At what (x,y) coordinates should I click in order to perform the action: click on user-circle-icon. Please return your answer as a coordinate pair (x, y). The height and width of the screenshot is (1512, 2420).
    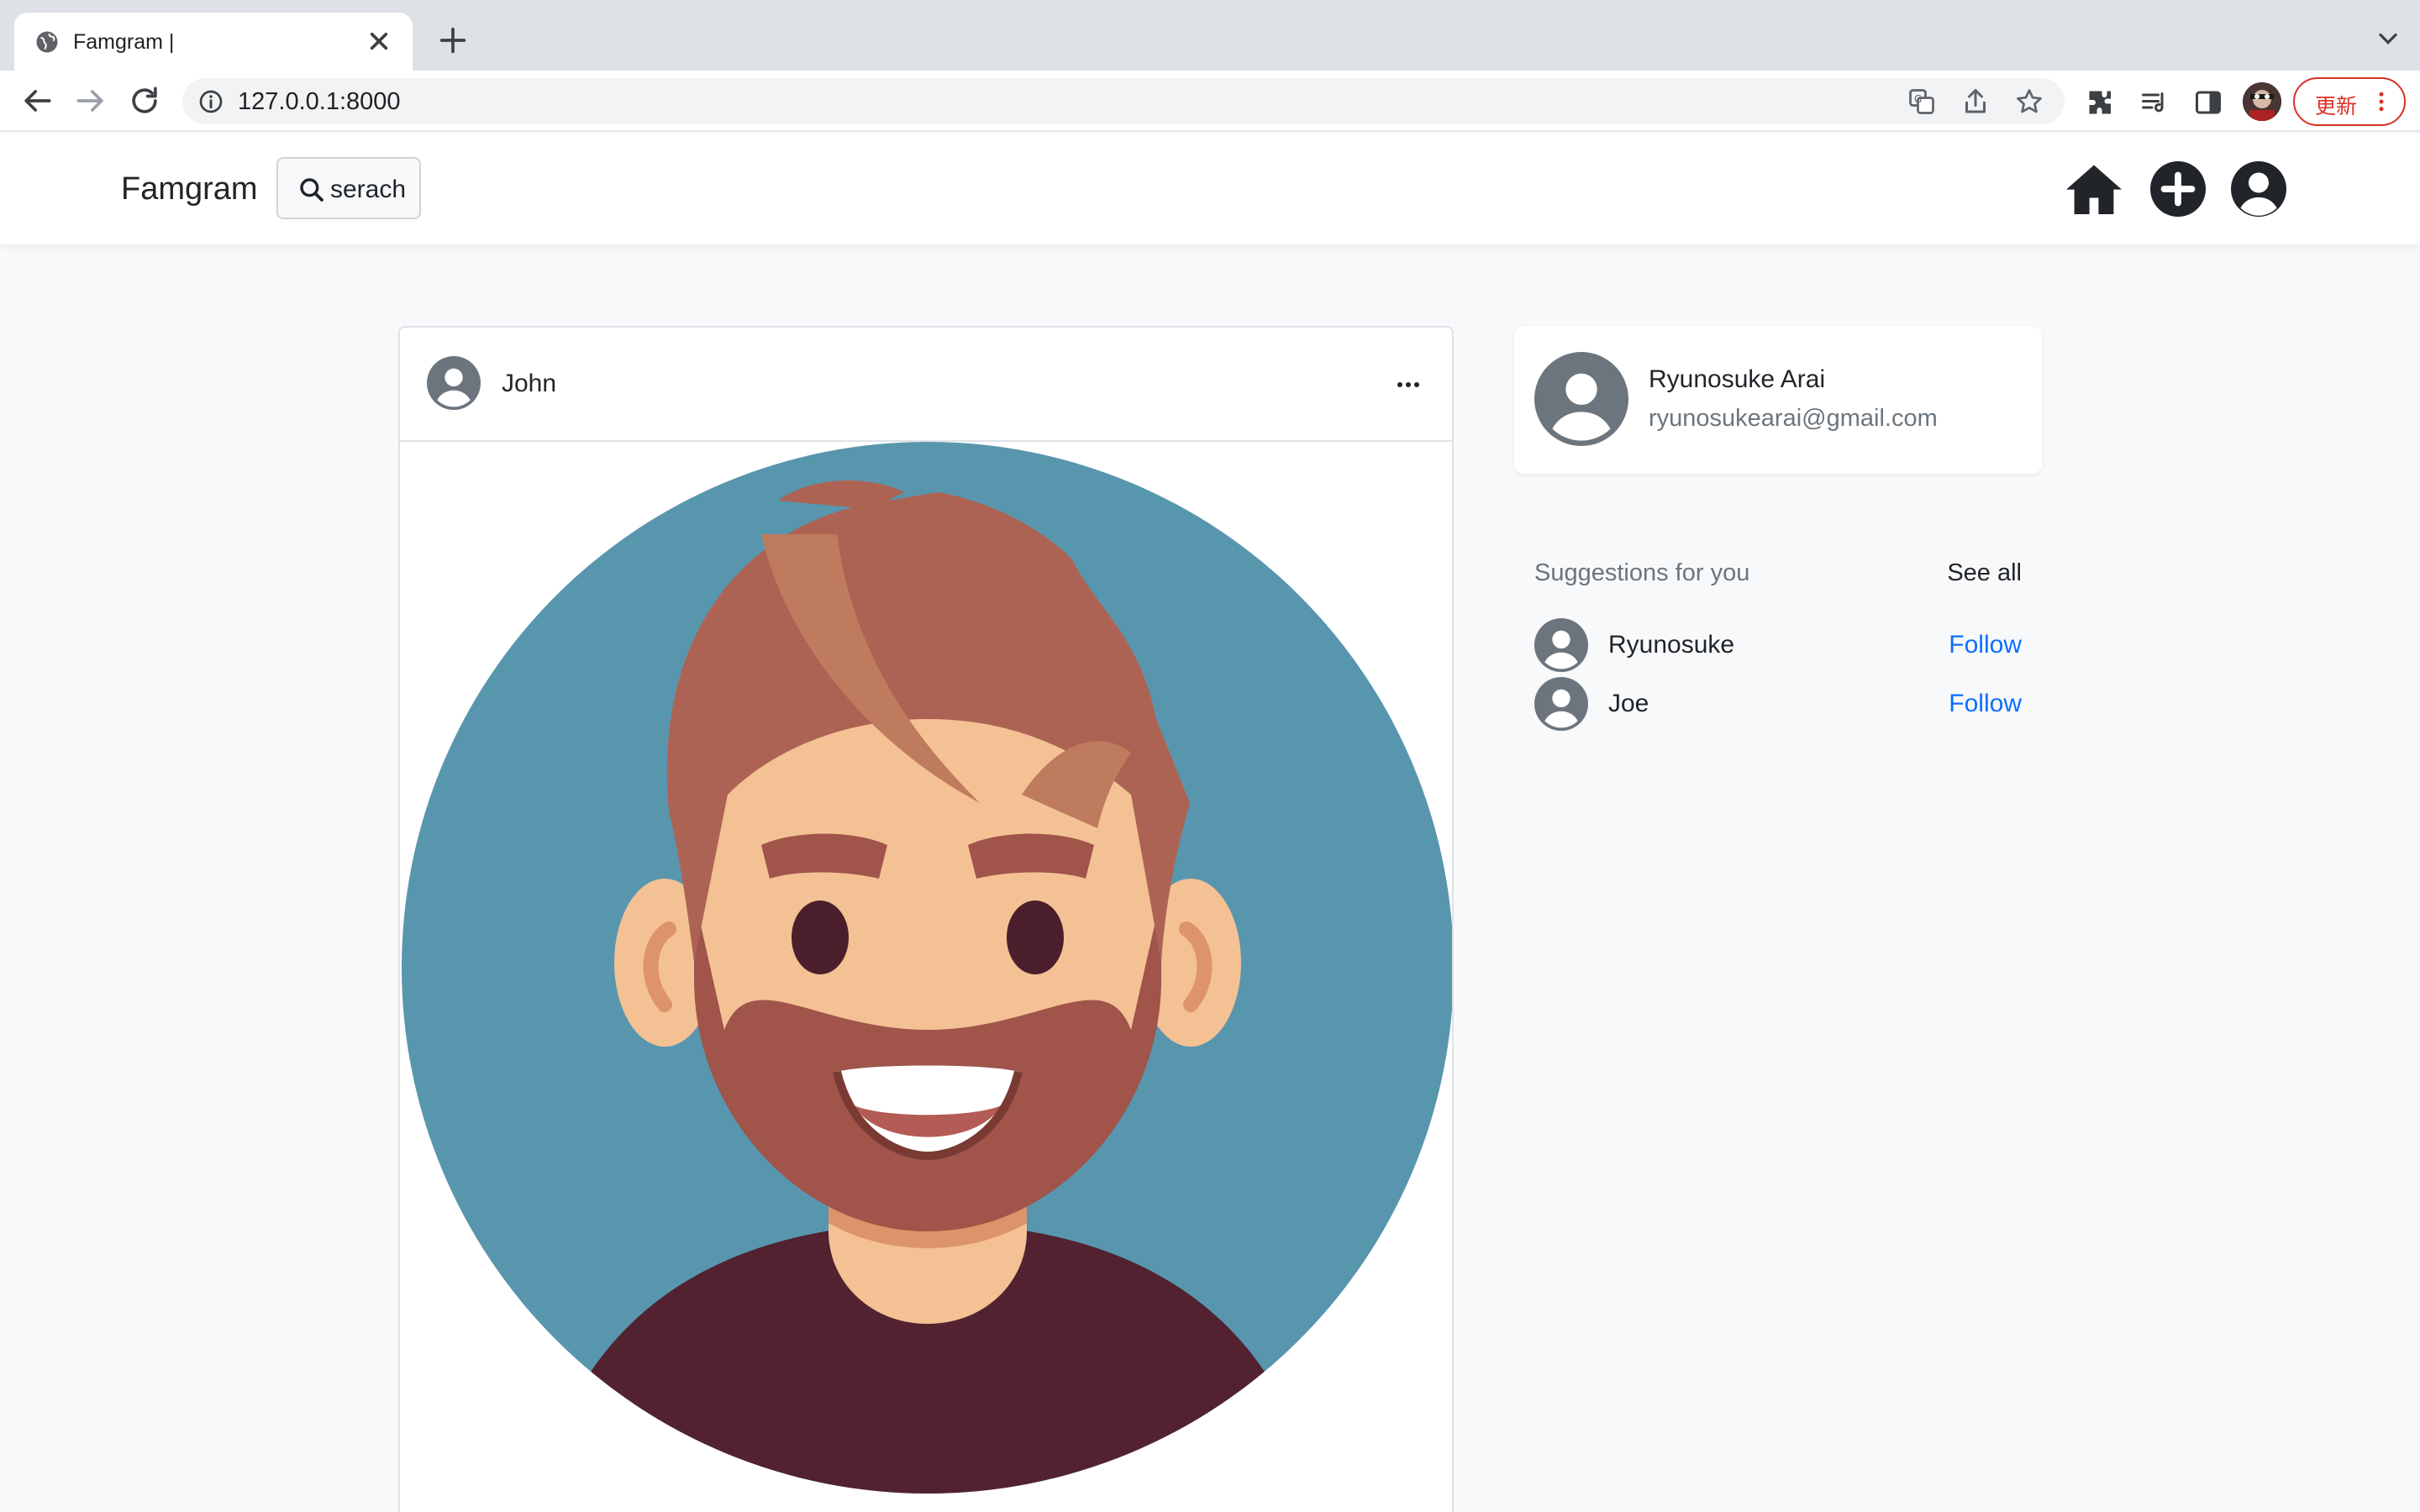
    Looking at the image, I should click on (2258, 189).